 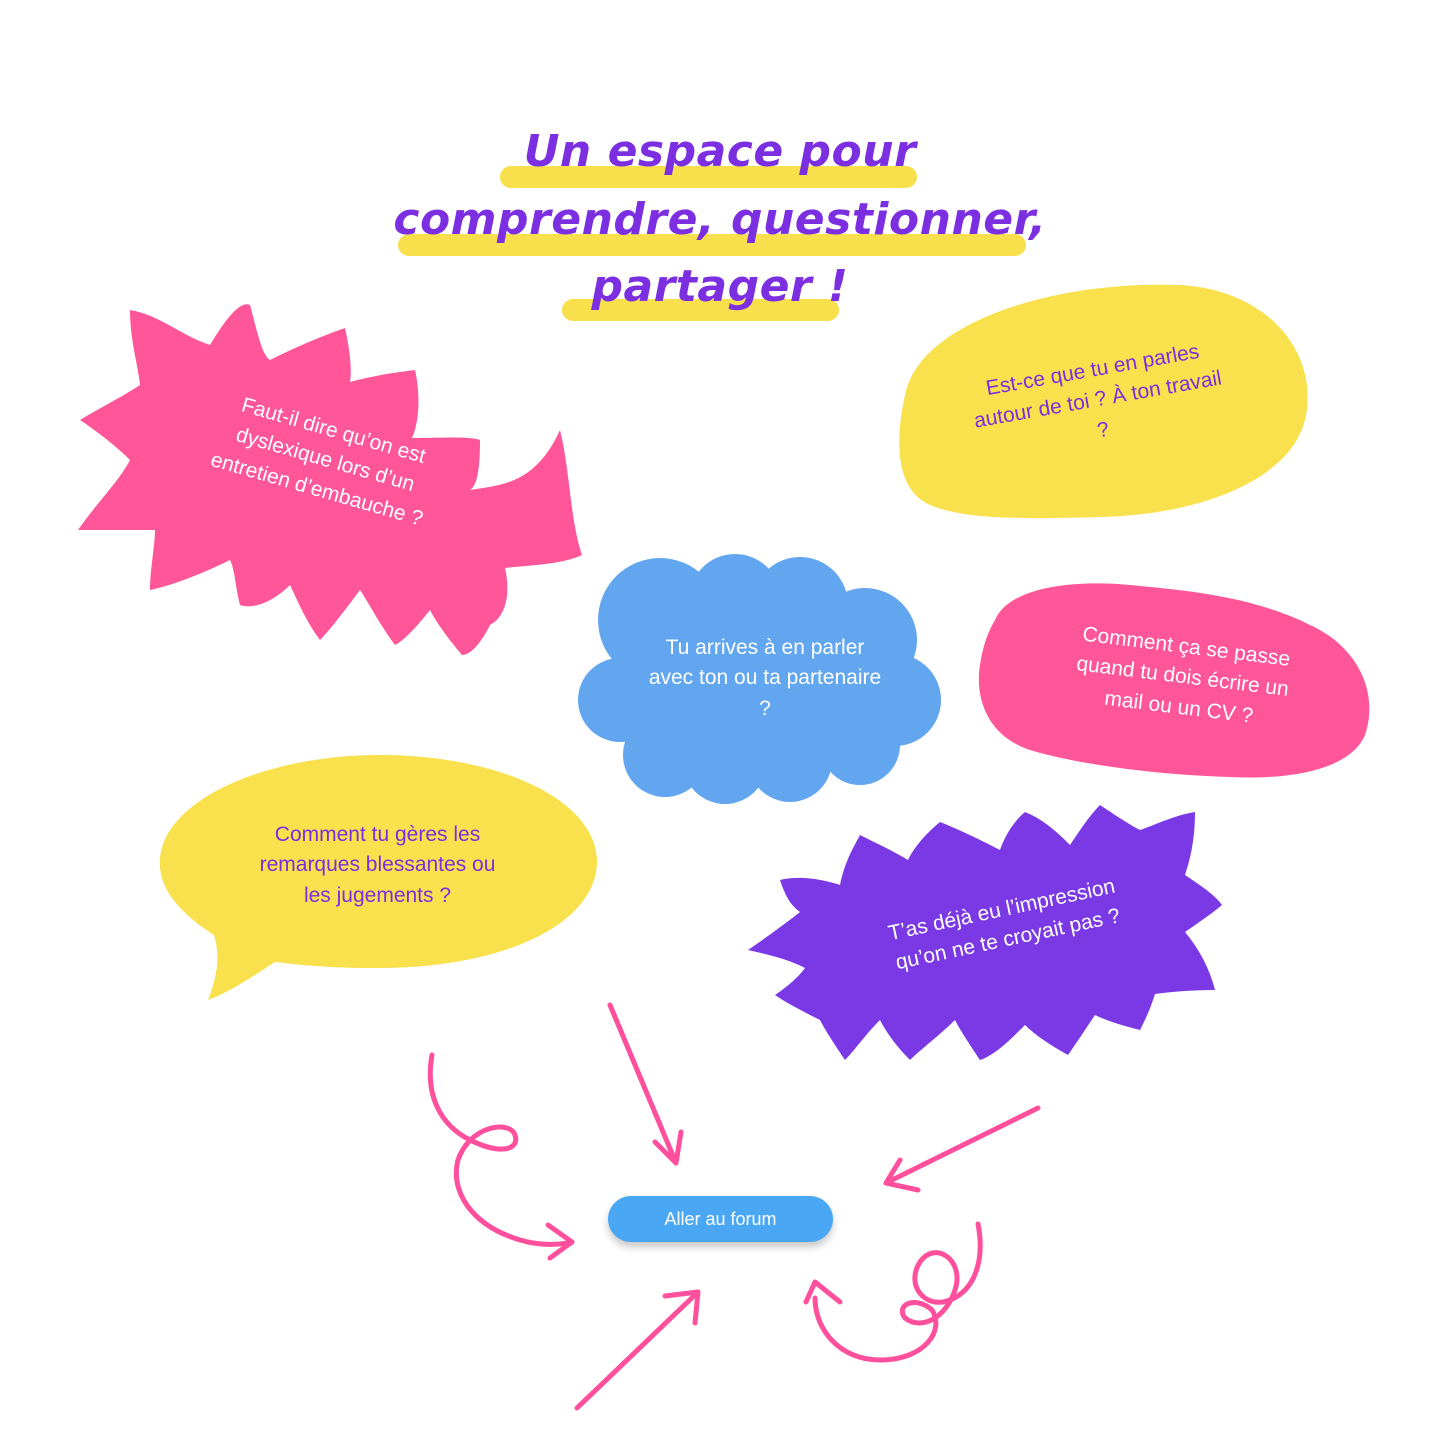 I want to click on curly-arrow-icon, so click(x=501, y=1149).